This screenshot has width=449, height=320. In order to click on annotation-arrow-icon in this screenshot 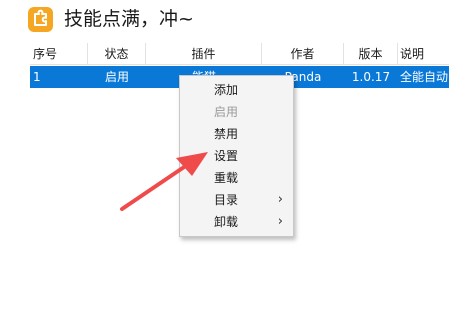, I will do `click(164, 181)`.